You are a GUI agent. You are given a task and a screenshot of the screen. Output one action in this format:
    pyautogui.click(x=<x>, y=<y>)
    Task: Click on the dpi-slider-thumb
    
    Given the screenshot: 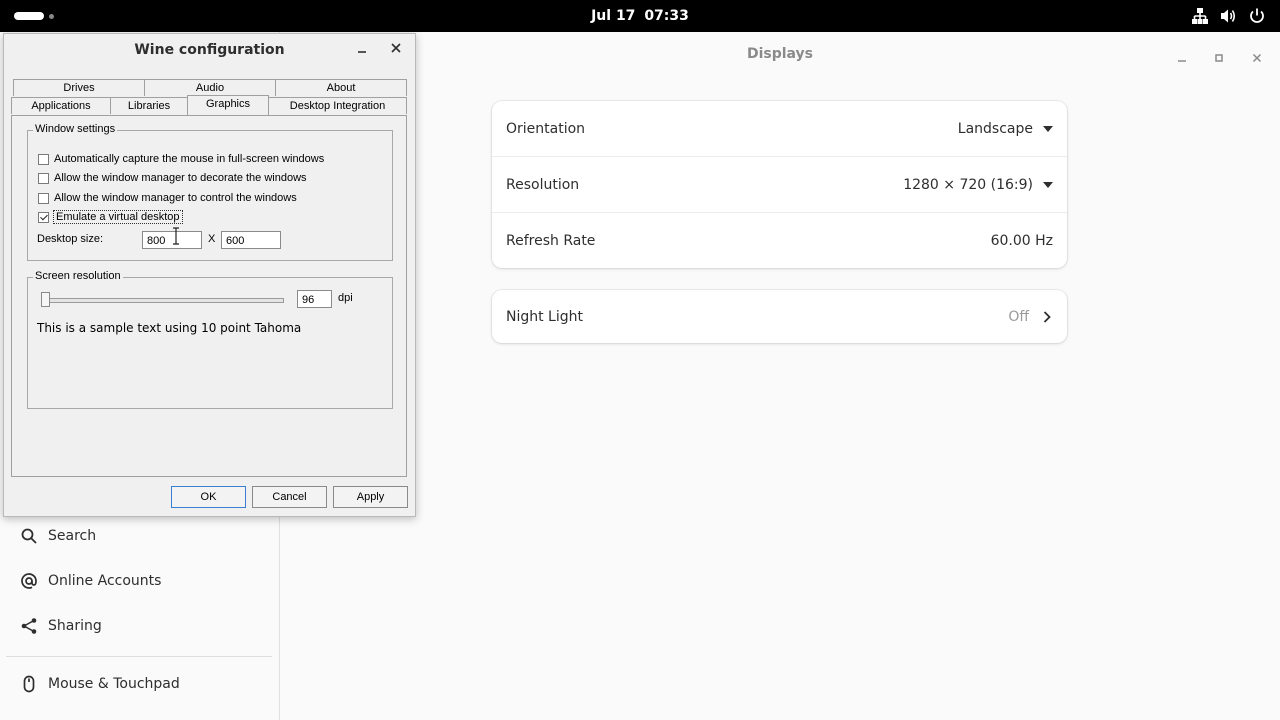 What is the action you would take?
    pyautogui.click(x=45, y=299)
    